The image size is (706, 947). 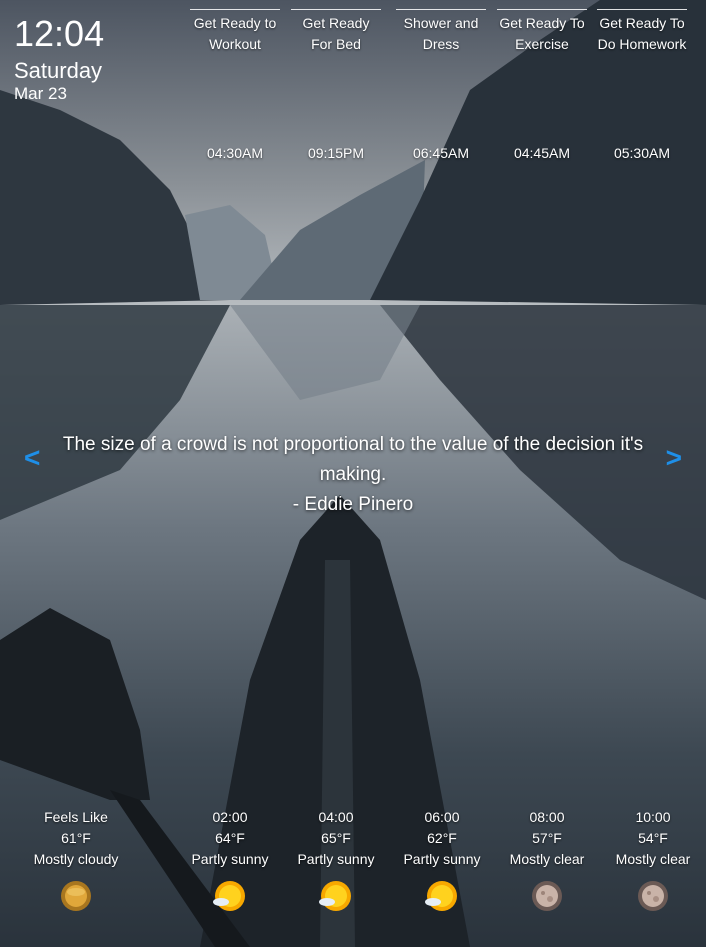 I want to click on weather-label: Feels Like, so click(x=76, y=817).